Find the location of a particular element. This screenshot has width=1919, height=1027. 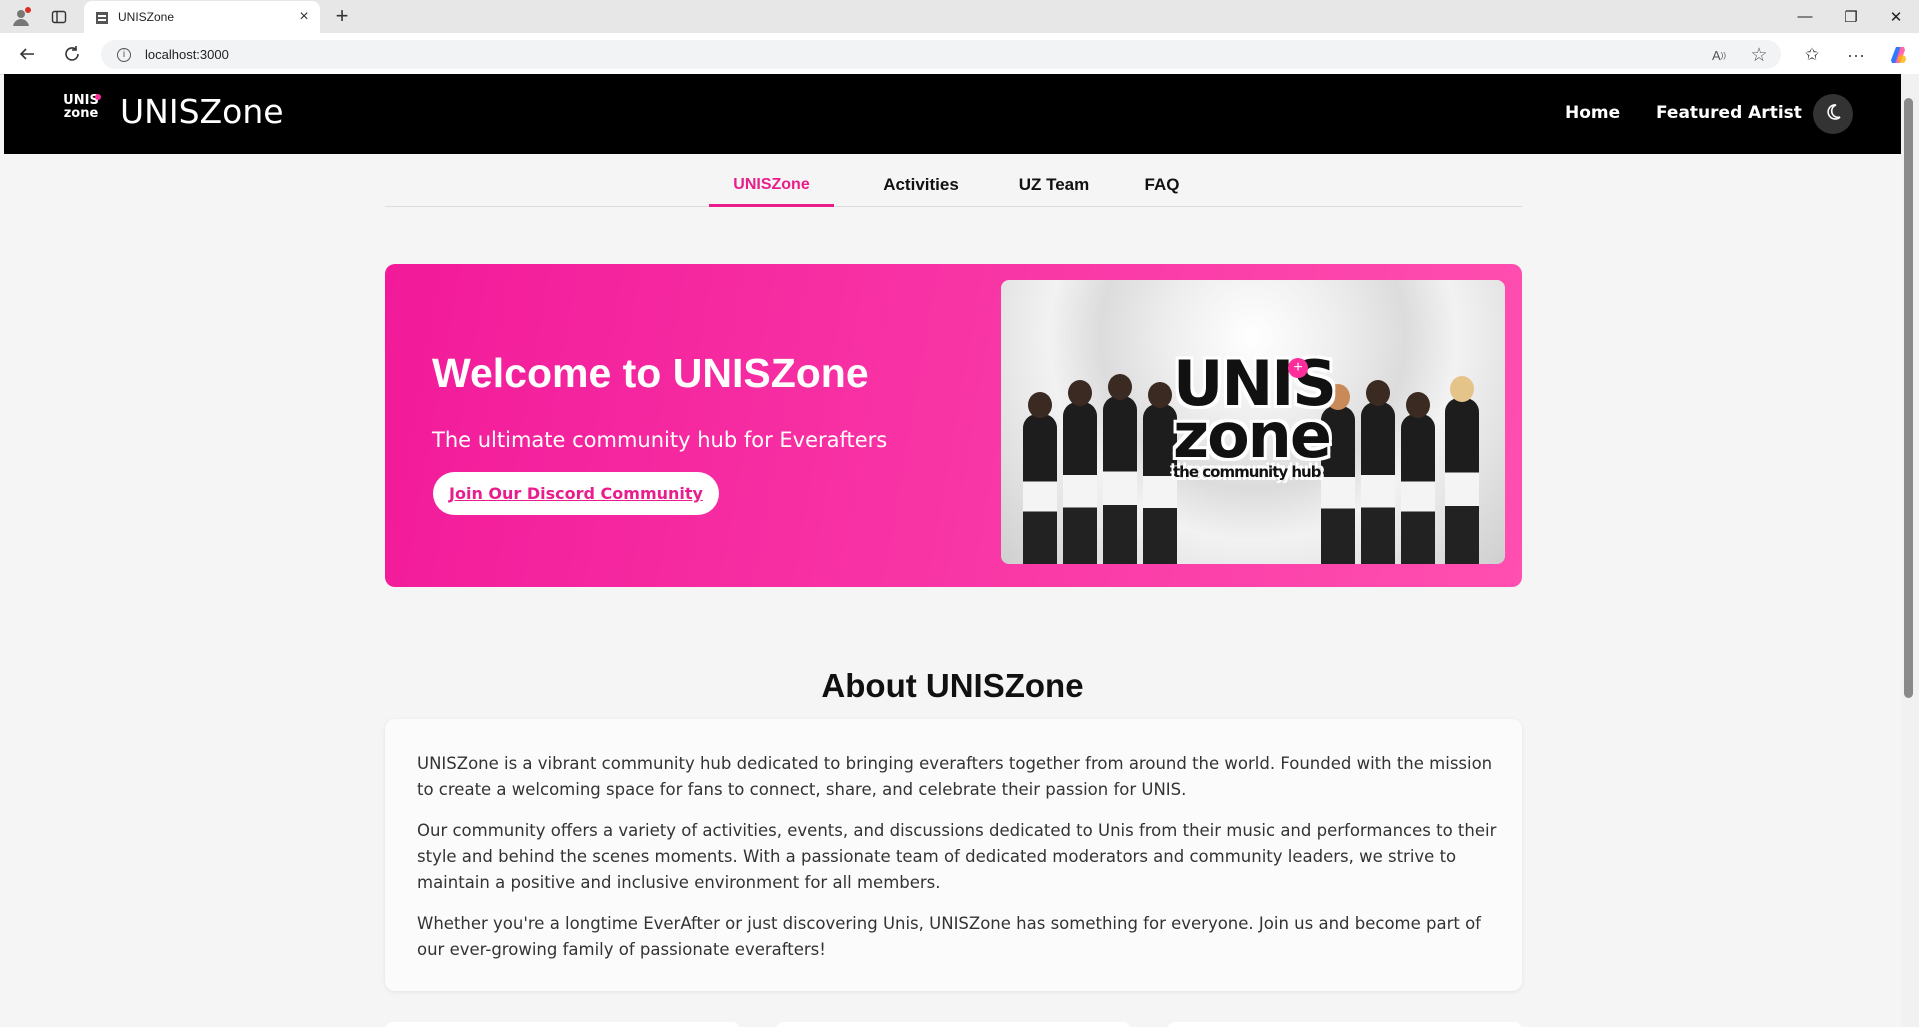

theme-toggle-button is located at coordinates (1833, 114).